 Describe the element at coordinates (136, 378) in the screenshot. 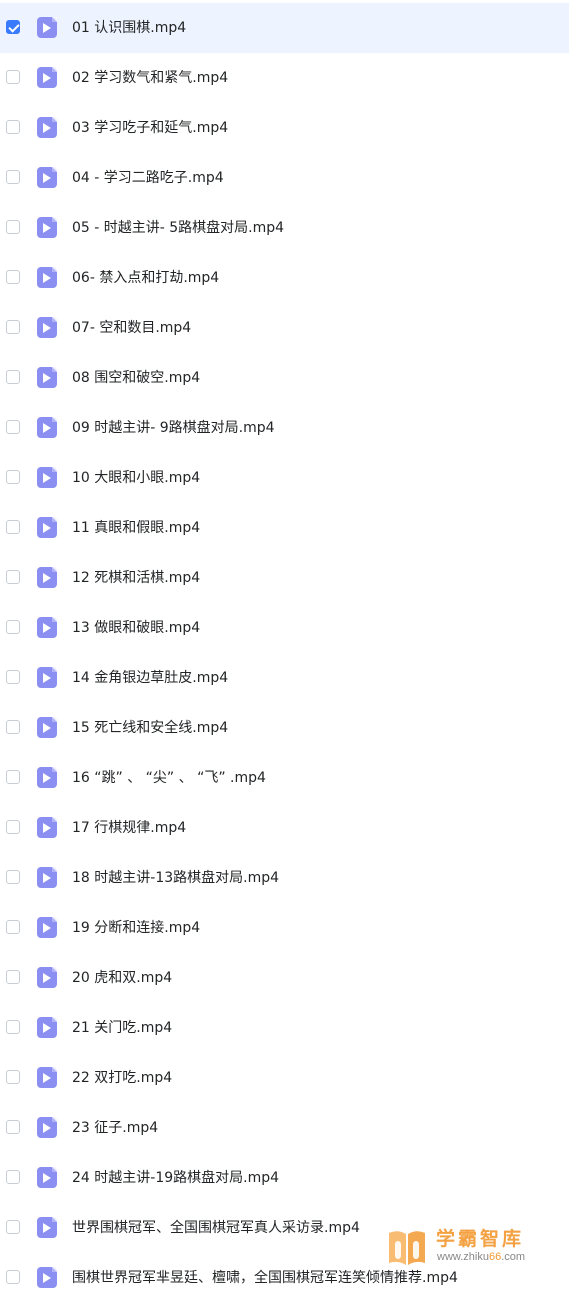

I see `file-name: 08 围空和破空.mp4` at that location.